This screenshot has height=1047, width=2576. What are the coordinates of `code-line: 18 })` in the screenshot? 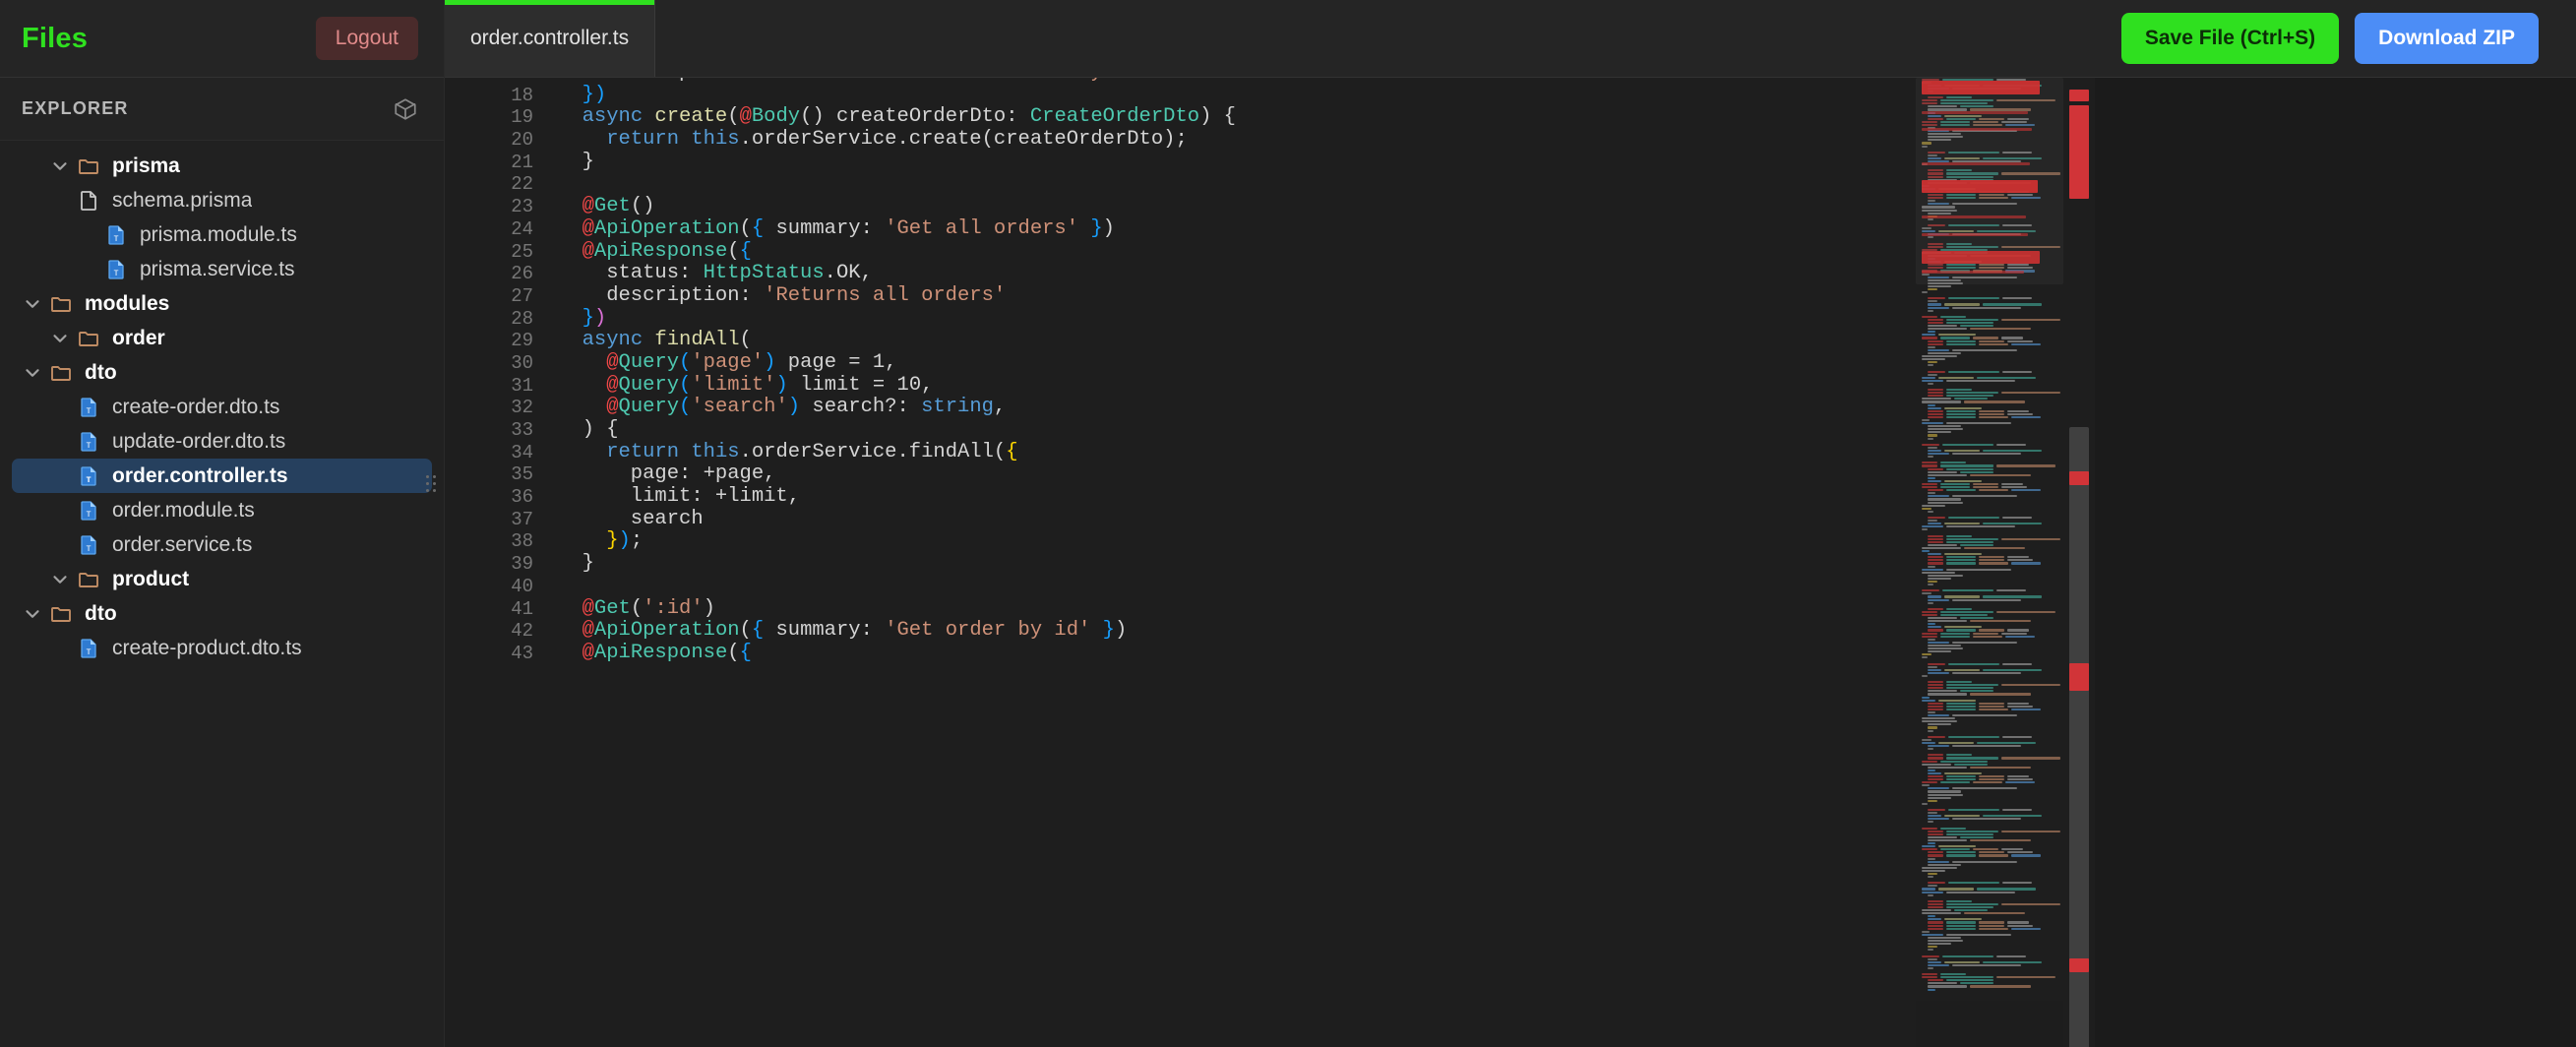 It's located at (1270, 95).